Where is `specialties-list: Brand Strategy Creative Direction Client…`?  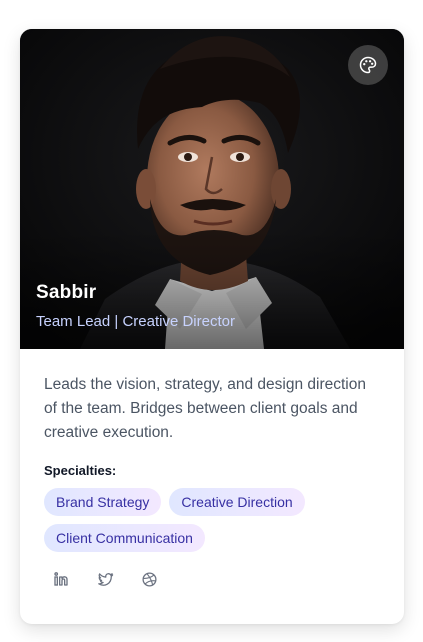
specialties-list: Brand Strategy Creative Direction Client… is located at coordinates (194, 520).